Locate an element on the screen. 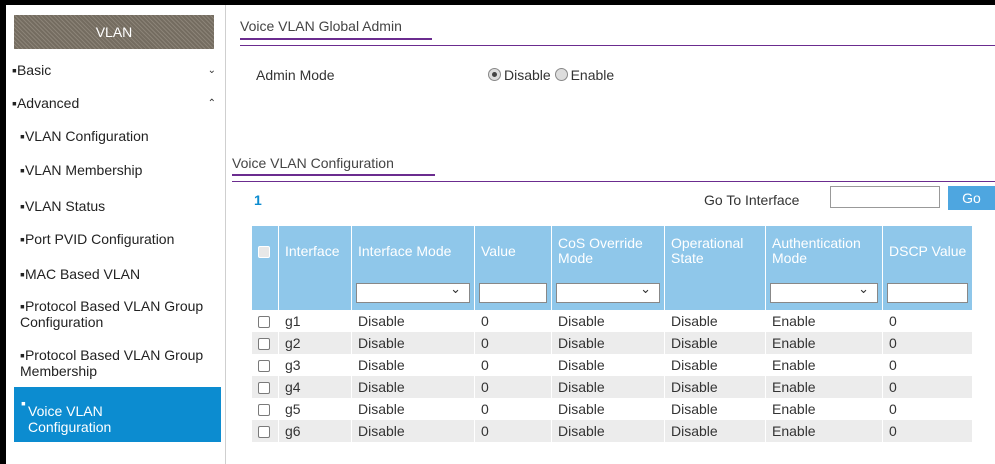 Image resolution: width=995 pixels, height=464 pixels. column-header-interface: Interface is located at coordinates (315, 251).